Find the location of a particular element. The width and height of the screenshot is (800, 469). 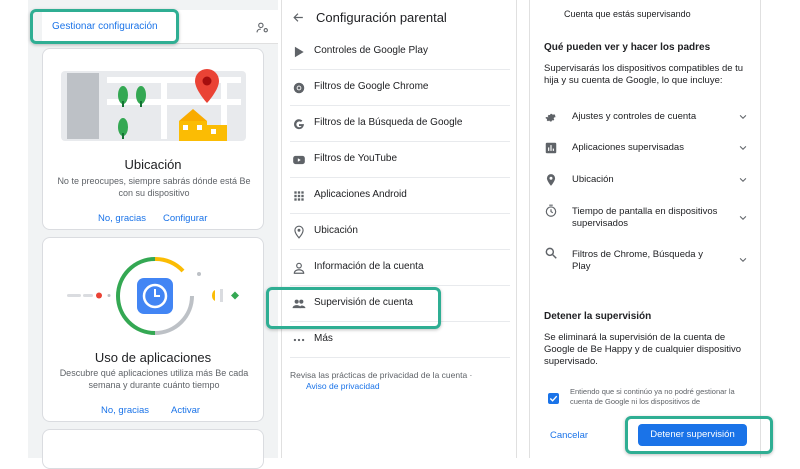

menu-item-chrome-filters: Filtros de Google Chrome is located at coordinates (400, 88).